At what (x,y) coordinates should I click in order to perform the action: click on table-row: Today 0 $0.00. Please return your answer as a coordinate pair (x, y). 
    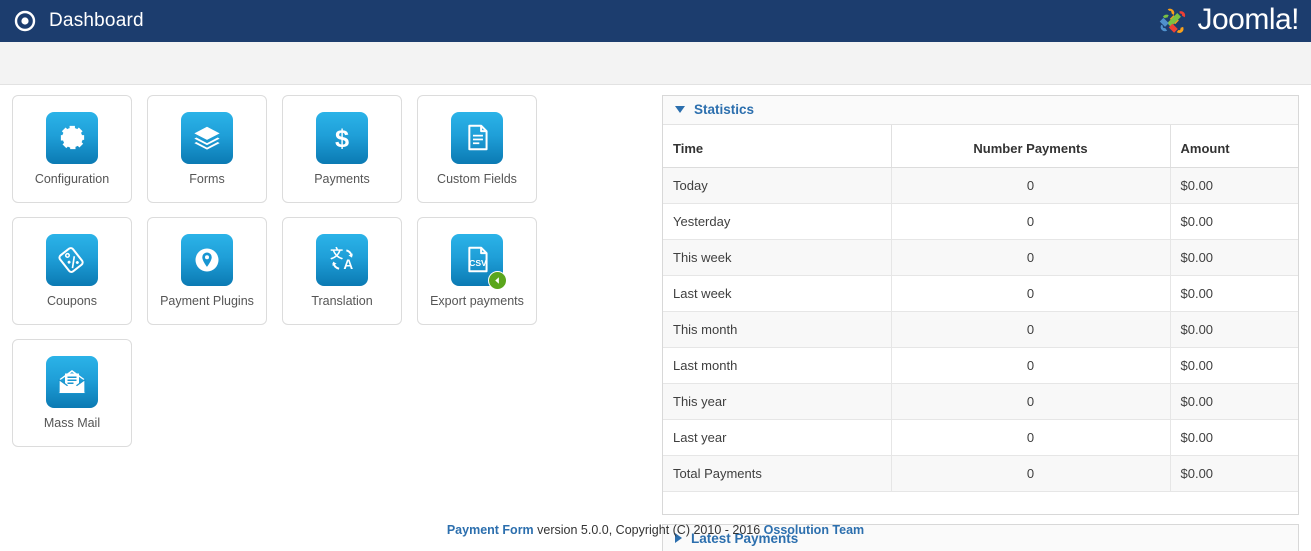
    Looking at the image, I should click on (980, 185).